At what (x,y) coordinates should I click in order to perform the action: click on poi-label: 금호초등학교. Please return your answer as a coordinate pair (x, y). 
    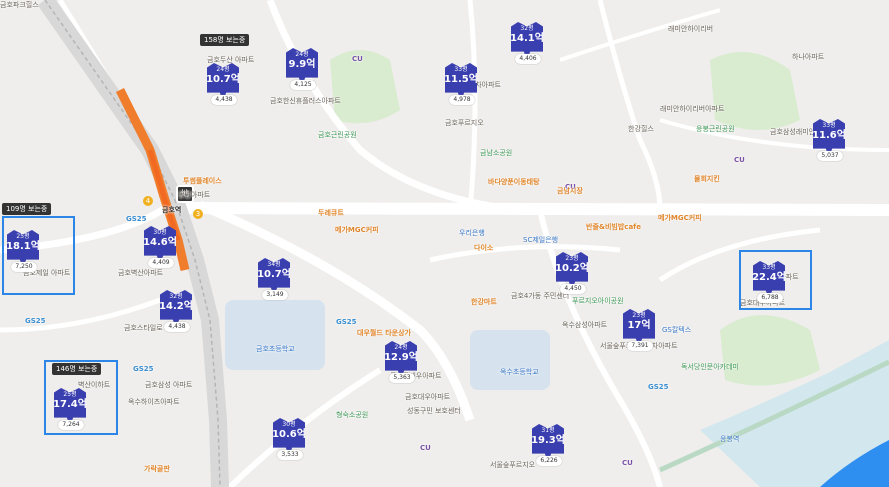
    Looking at the image, I should click on (275, 349).